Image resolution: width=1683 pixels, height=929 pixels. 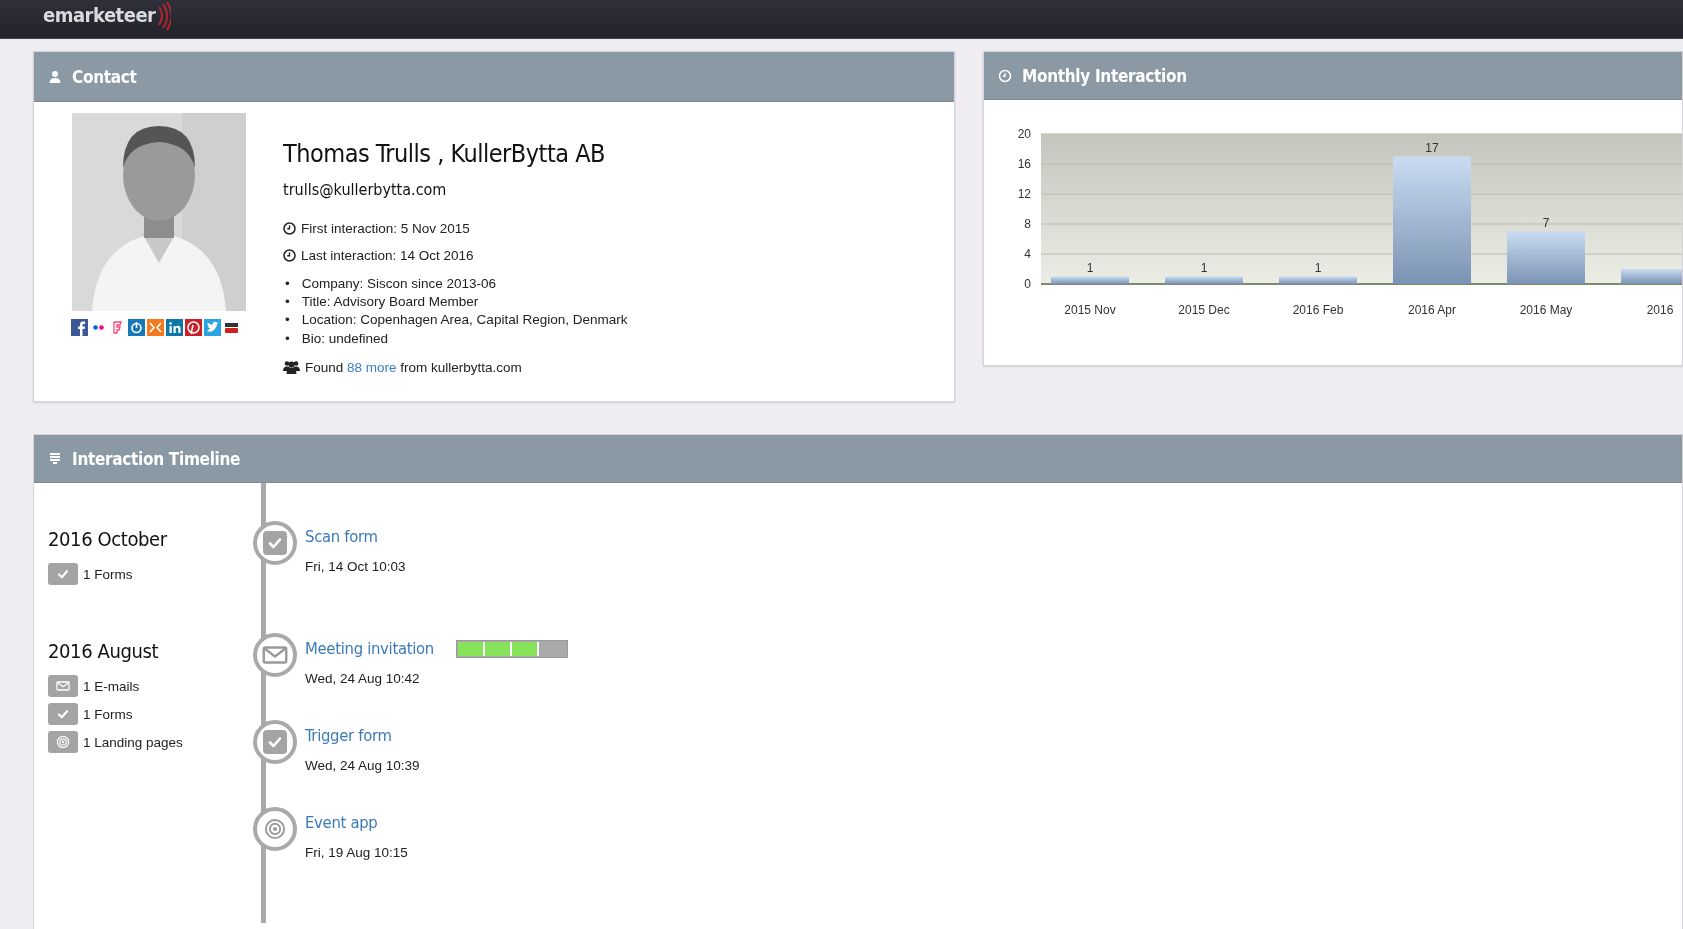 What do you see at coordinates (108, 539) in the screenshot?
I see `month-heading: 2016 October` at bounding box center [108, 539].